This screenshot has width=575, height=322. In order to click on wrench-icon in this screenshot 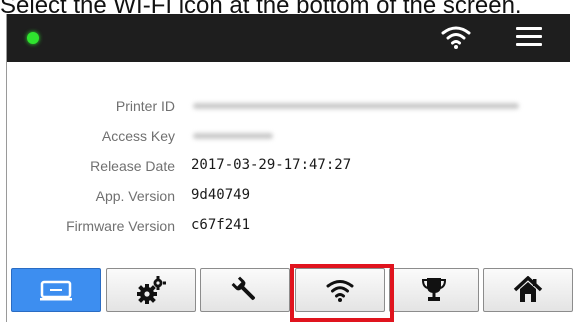, I will do `click(243, 288)`.